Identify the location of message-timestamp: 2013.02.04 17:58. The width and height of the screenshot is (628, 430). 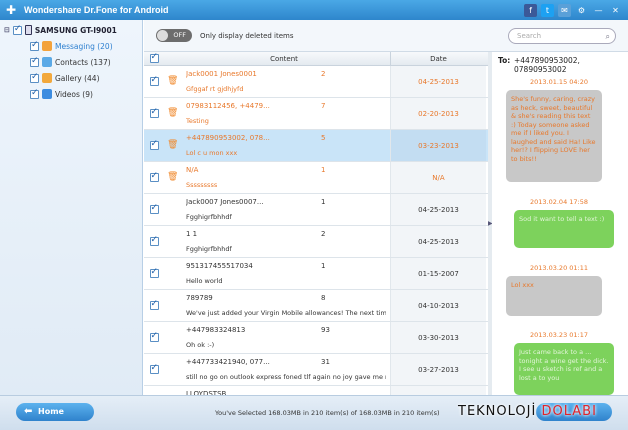
(558, 202).